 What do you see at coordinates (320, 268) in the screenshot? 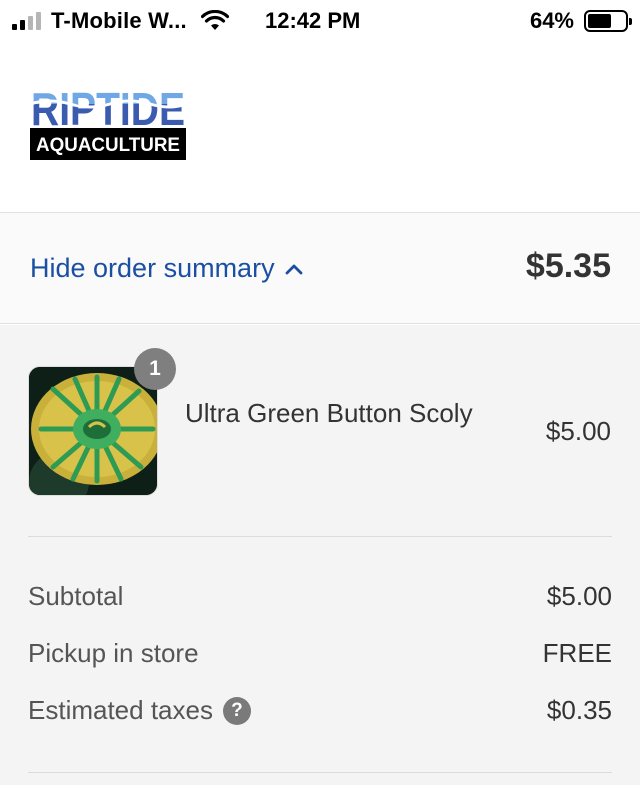
I see `order-summary-bar: Hide order summary $5.35` at bounding box center [320, 268].